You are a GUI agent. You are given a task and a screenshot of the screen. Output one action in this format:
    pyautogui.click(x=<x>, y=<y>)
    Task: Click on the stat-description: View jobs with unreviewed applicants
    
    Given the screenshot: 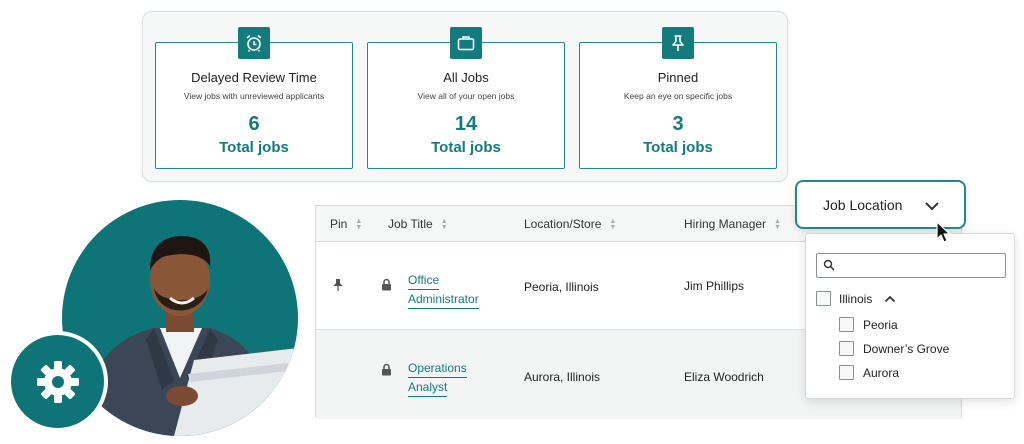 What is the action you would take?
    pyautogui.click(x=254, y=96)
    